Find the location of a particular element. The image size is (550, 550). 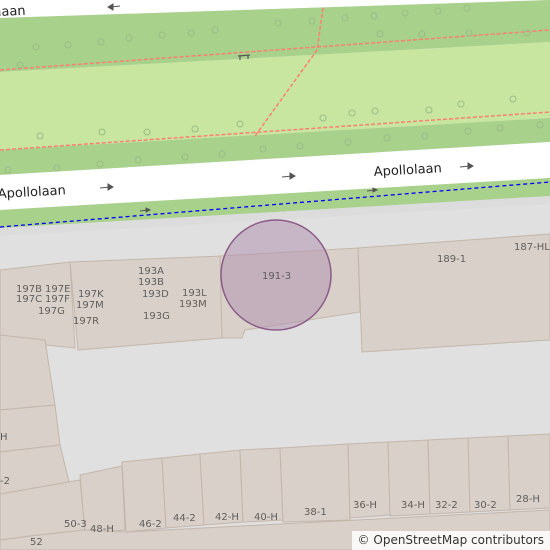

house-number: 30-2 is located at coordinates (485, 505).